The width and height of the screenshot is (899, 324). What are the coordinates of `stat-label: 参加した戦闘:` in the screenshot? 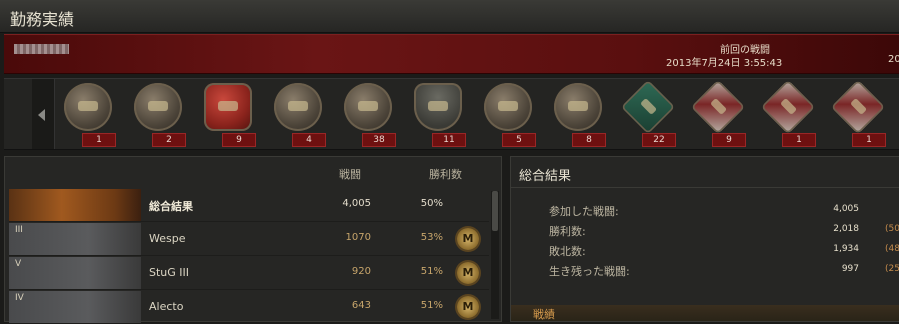 It's located at (584, 211).